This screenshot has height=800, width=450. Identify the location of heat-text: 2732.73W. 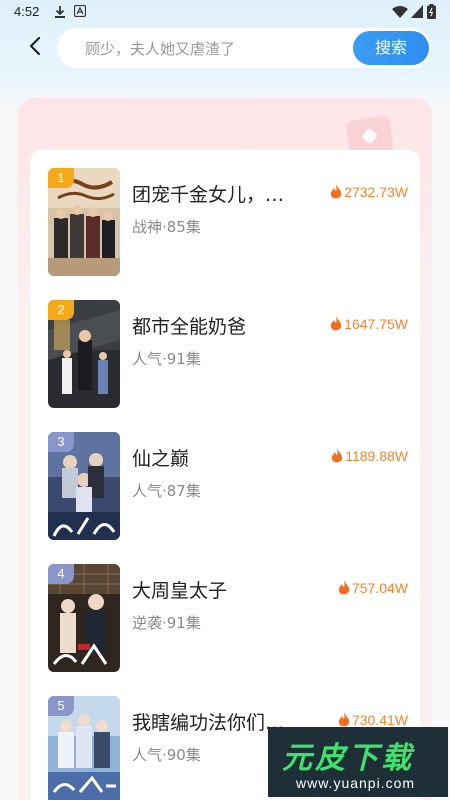
(376, 192).